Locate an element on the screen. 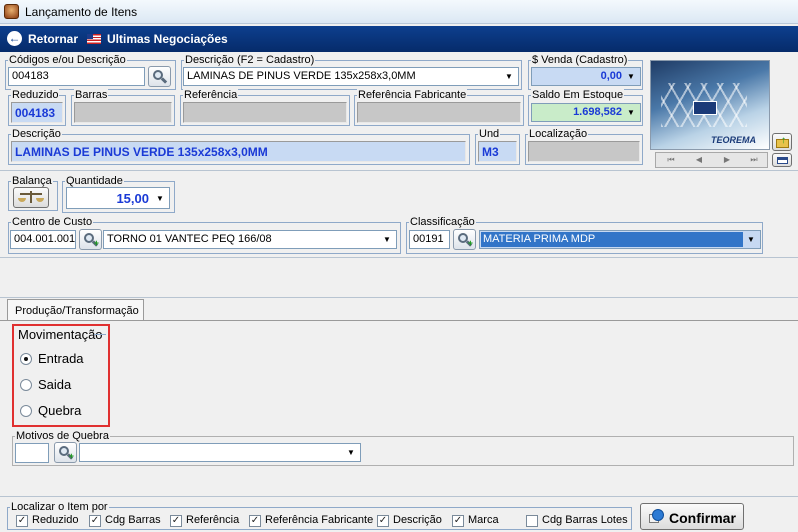 Image resolution: width=798 pixels, height=532 pixels. marca-checkbox: ✓ is located at coordinates (458, 521).